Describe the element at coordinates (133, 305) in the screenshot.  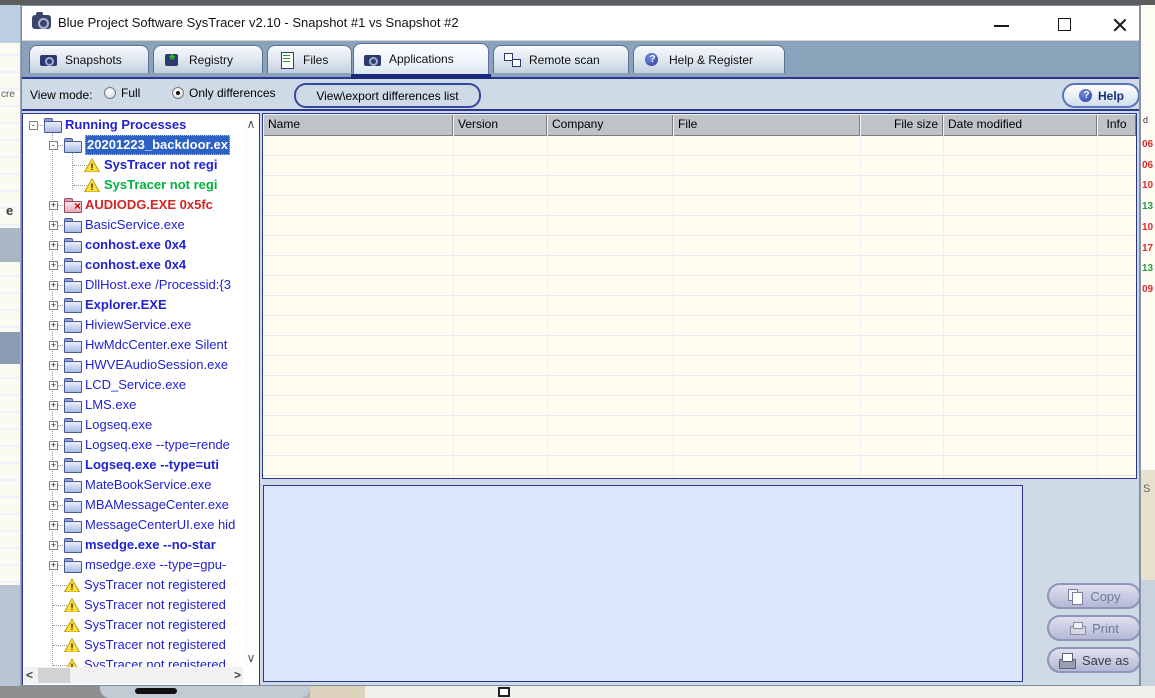
I see `tree-item: + Explorer.EXE` at that location.